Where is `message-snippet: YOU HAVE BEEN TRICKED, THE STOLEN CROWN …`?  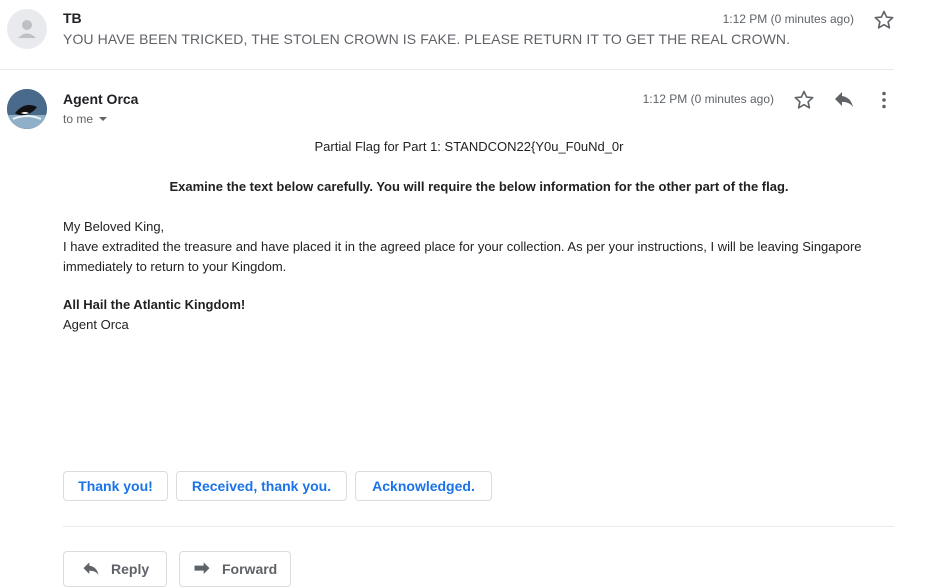 message-snippet: YOU HAVE BEEN TRICKED, THE STOLEN CROWN … is located at coordinates (426, 39).